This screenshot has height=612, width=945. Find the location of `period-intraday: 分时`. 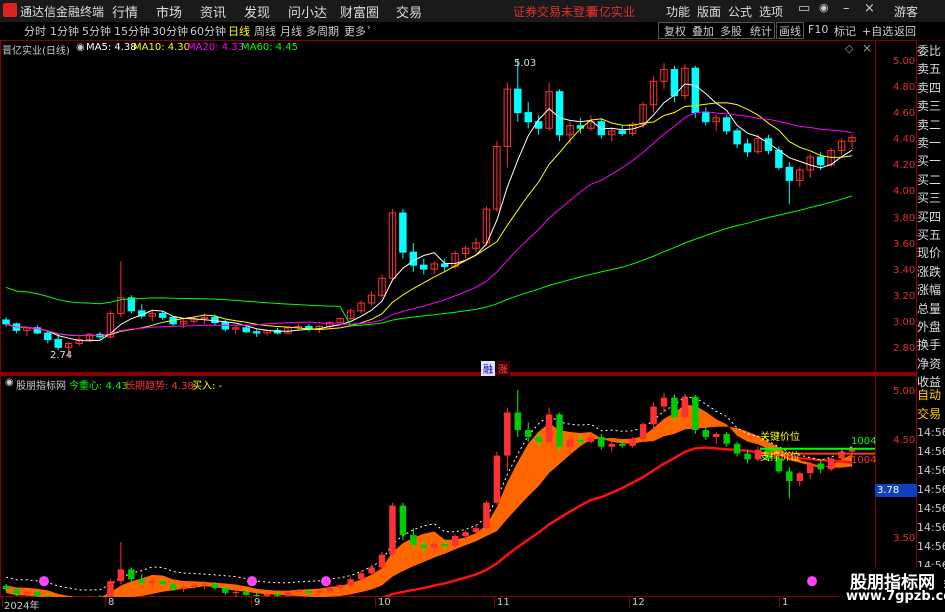

period-intraday: 分时 is located at coordinates (35, 31).